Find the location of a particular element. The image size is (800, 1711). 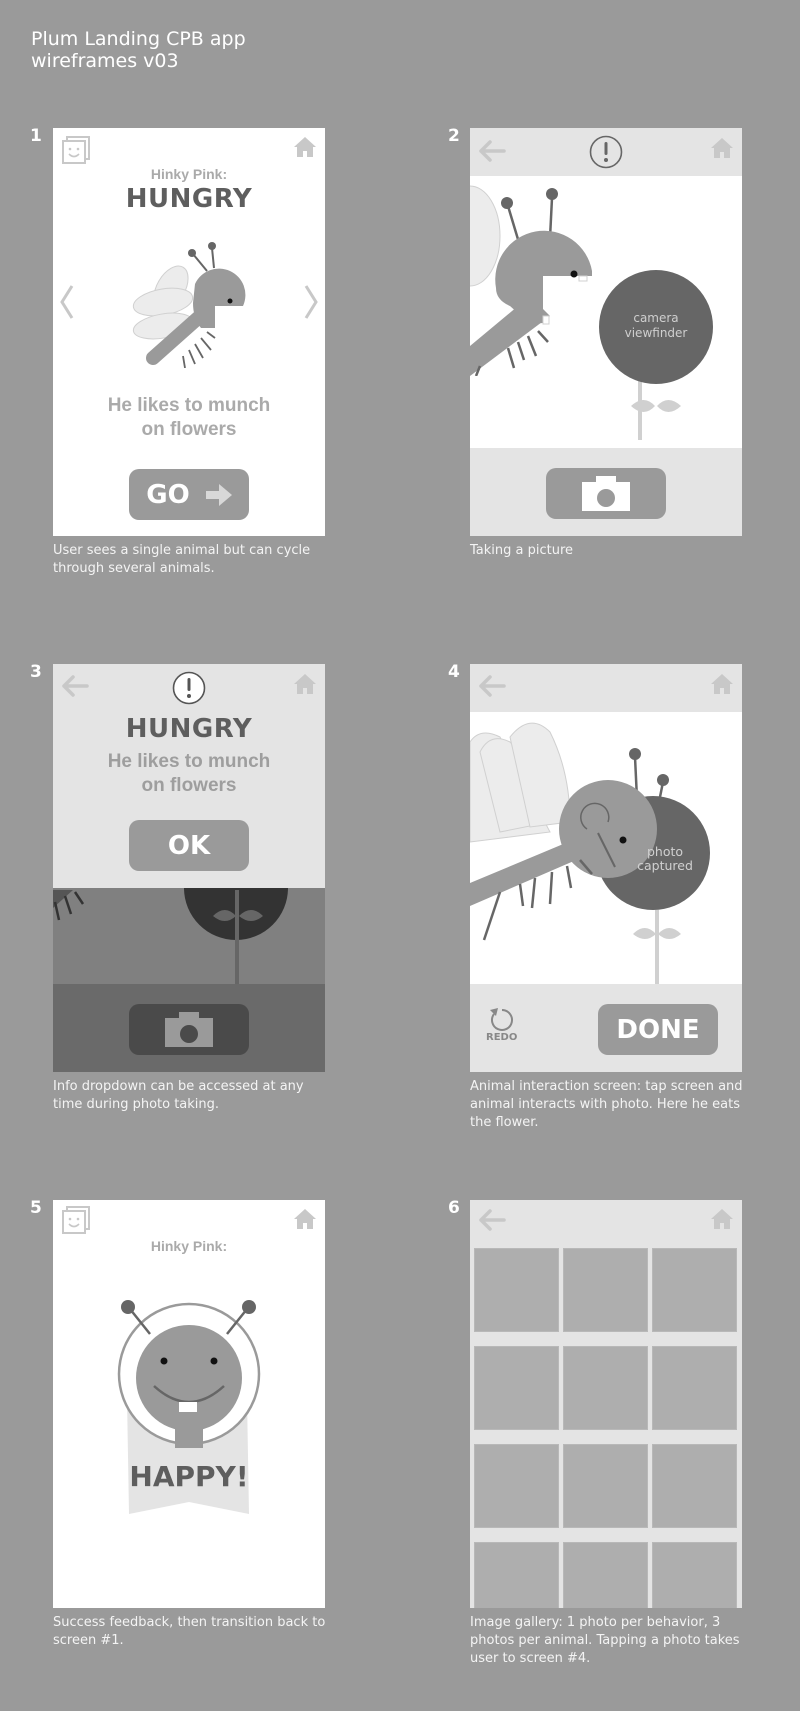

ok-button-label: OK is located at coordinates (189, 845).